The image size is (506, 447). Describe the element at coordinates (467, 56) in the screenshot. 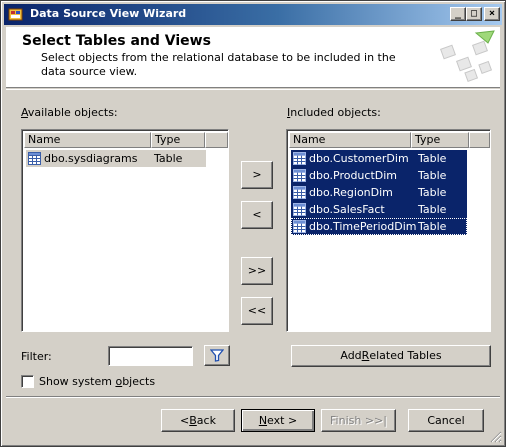

I see `wizard-graphic-icon` at that location.